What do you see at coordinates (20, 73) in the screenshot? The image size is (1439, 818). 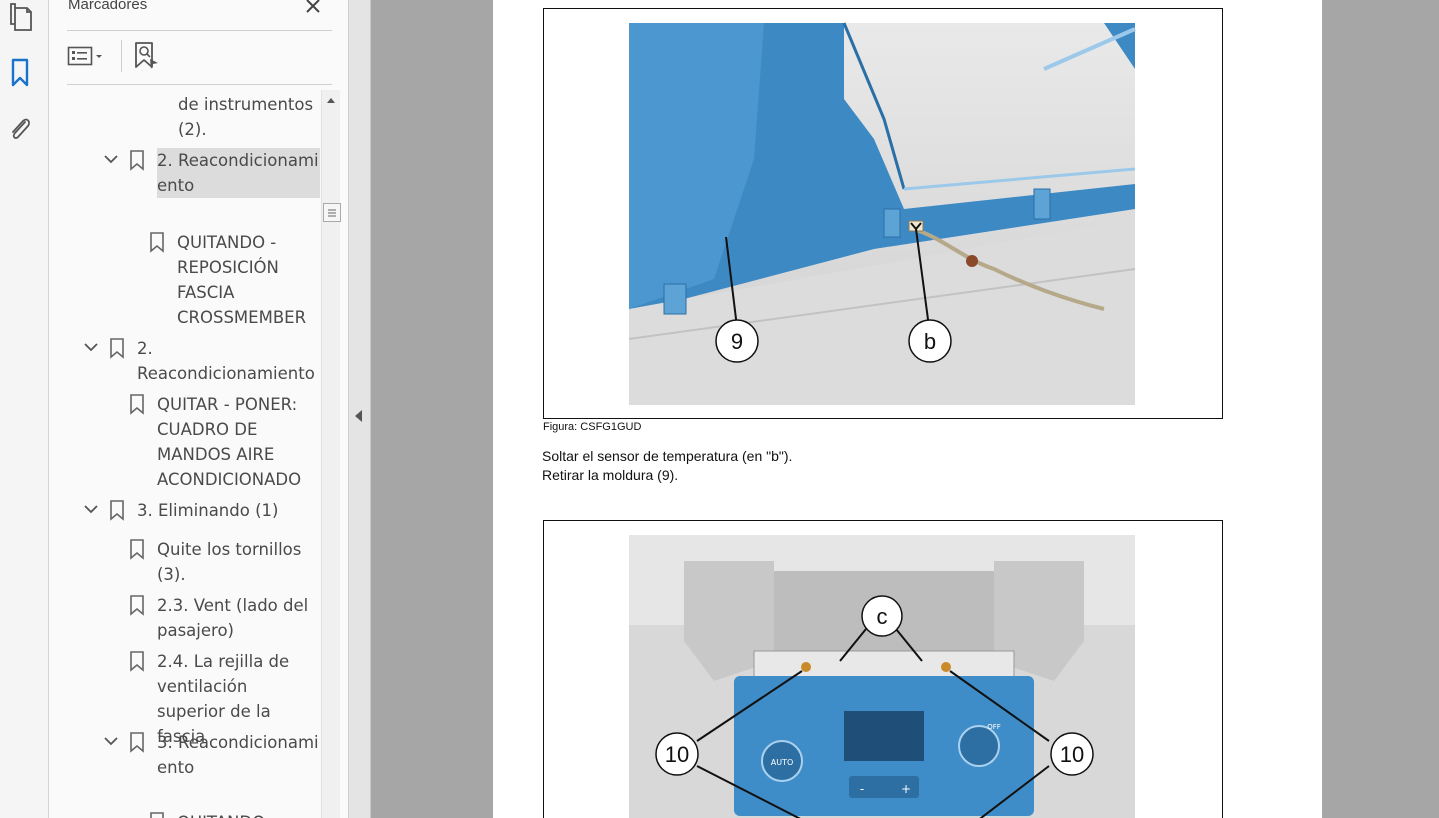 I see `bookmark-icon` at bounding box center [20, 73].